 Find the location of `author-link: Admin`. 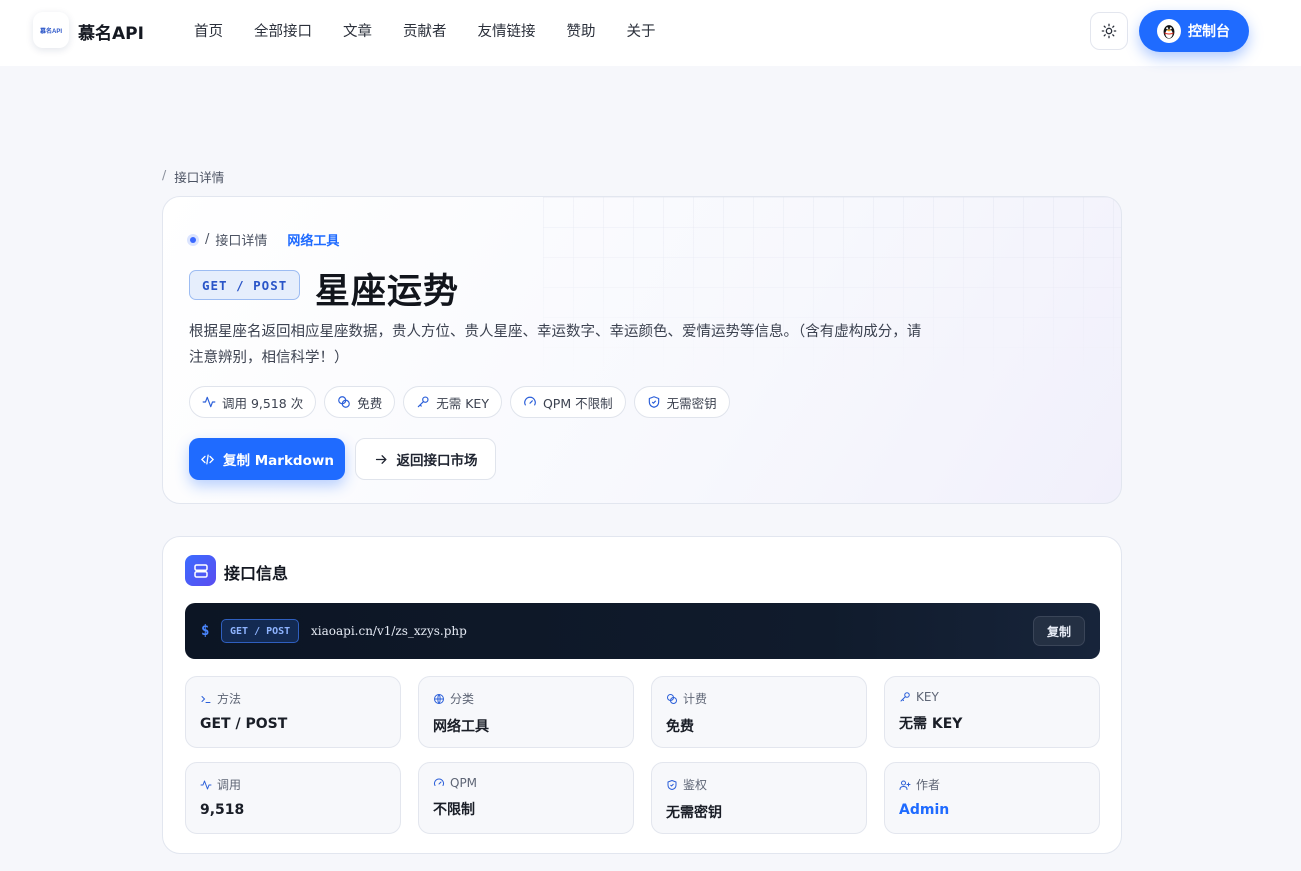

author-link: Admin is located at coordinates (992, 810).